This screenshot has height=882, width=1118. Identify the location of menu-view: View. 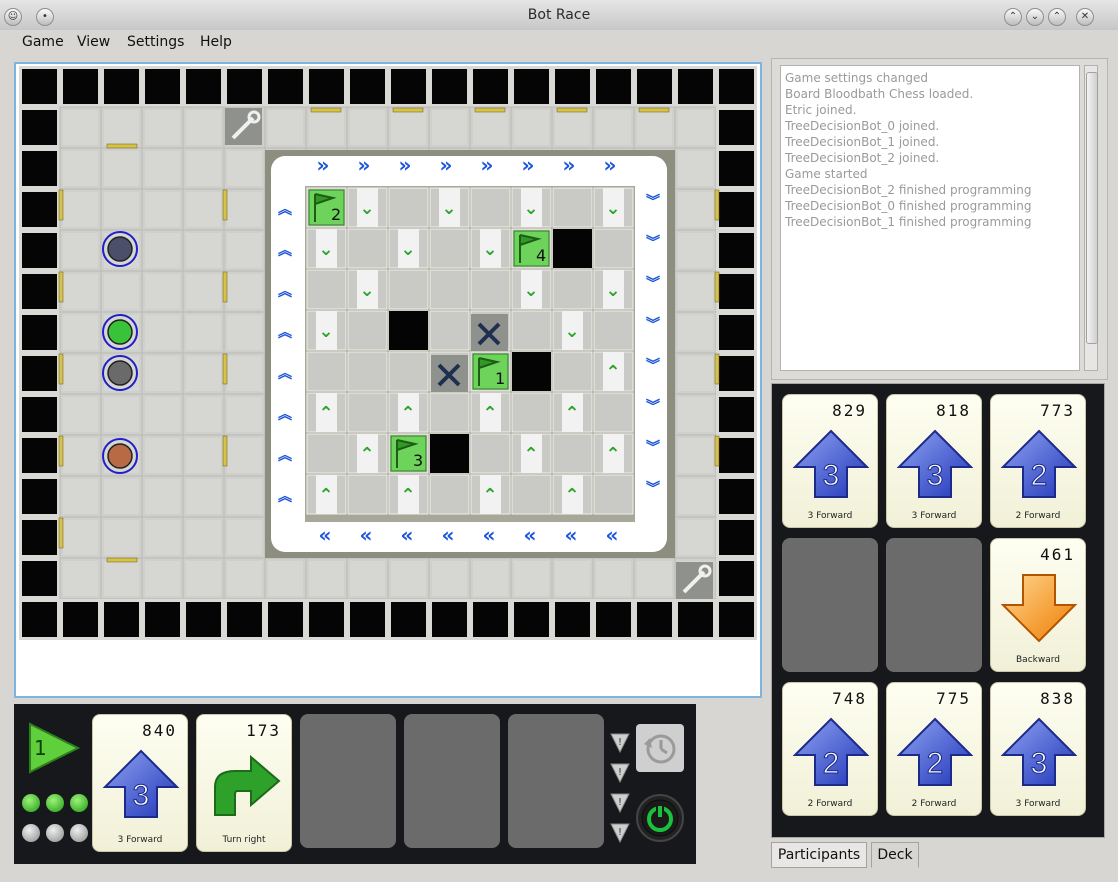
(93, 42).